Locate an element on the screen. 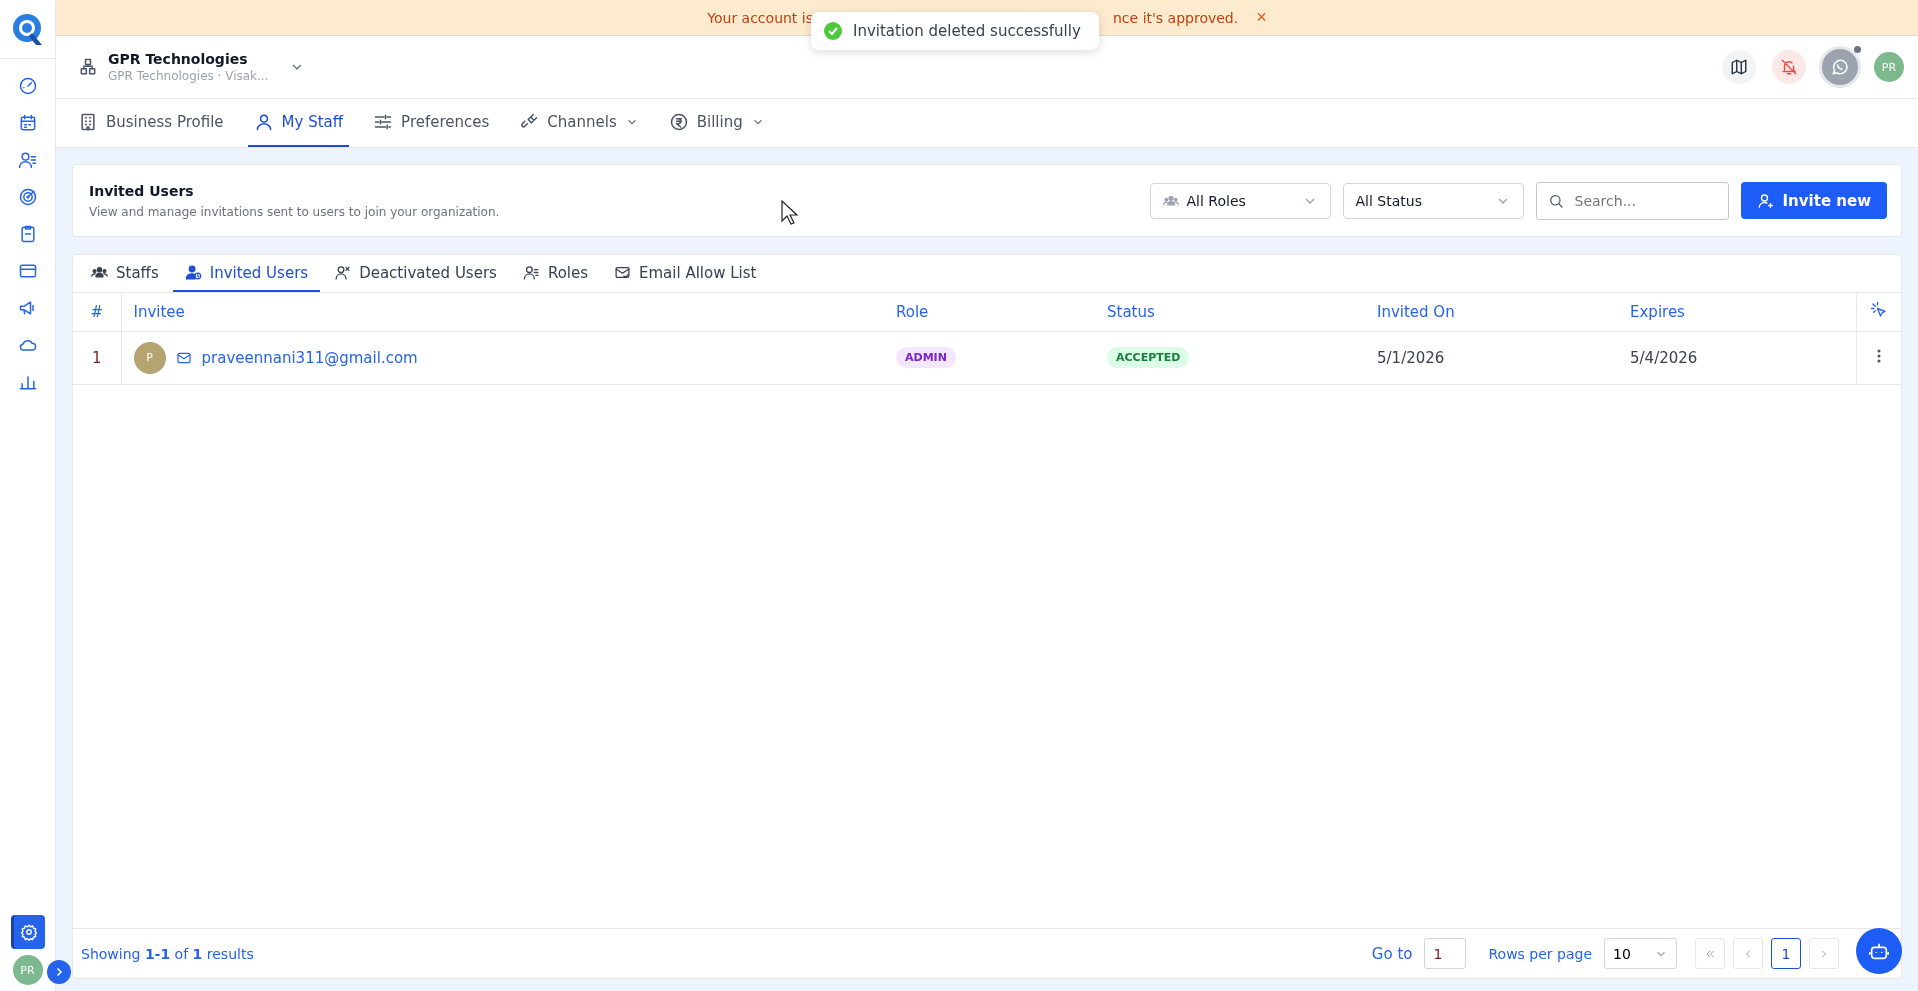 The image size is (1918, 991). sub-tab: Invited Users is located at coordinates (246, 273).